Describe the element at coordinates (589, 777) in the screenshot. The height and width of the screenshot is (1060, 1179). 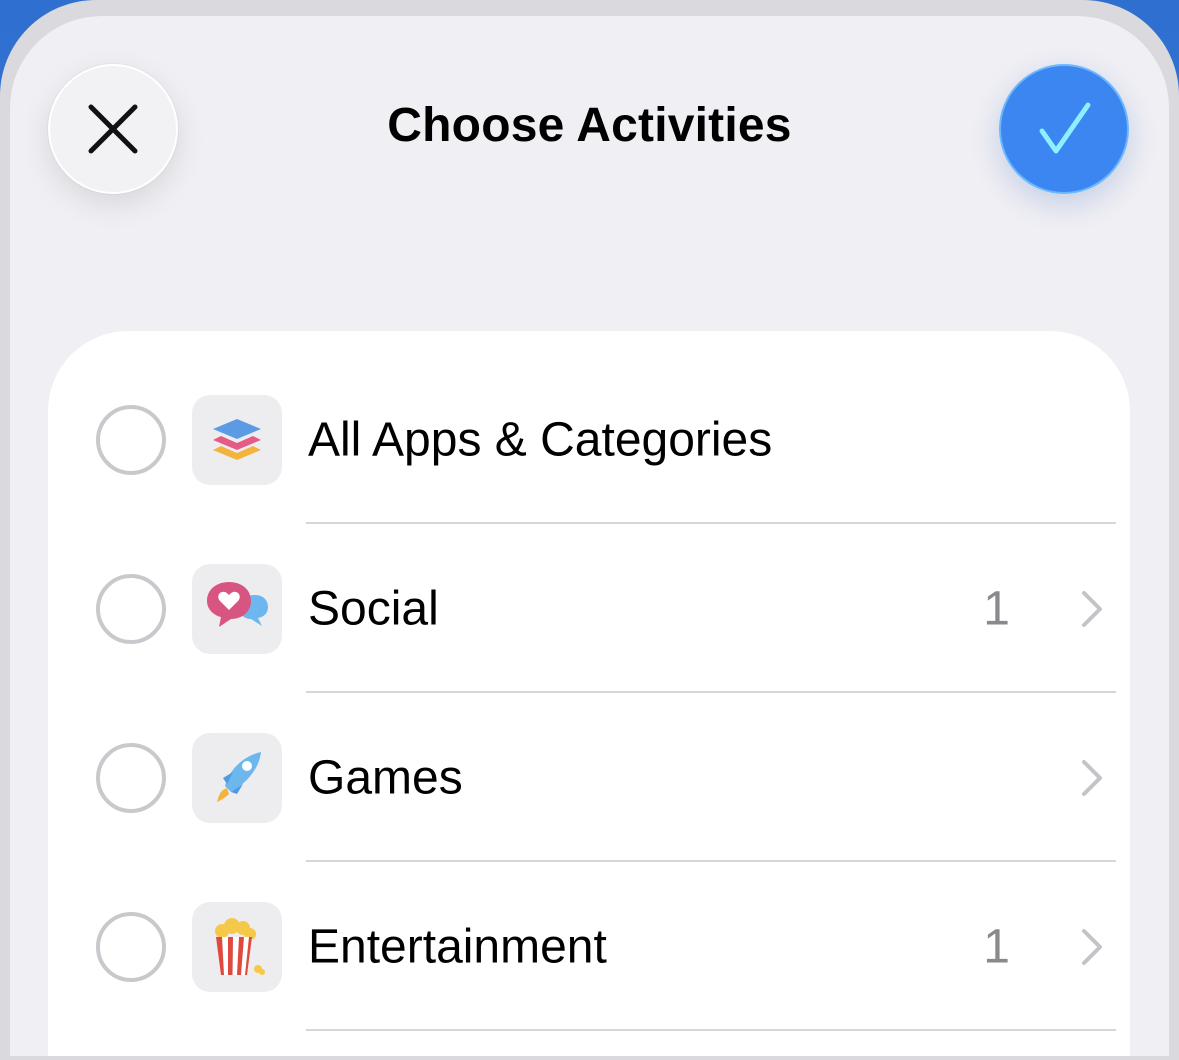
I see `list-item-games: Games` at that location.